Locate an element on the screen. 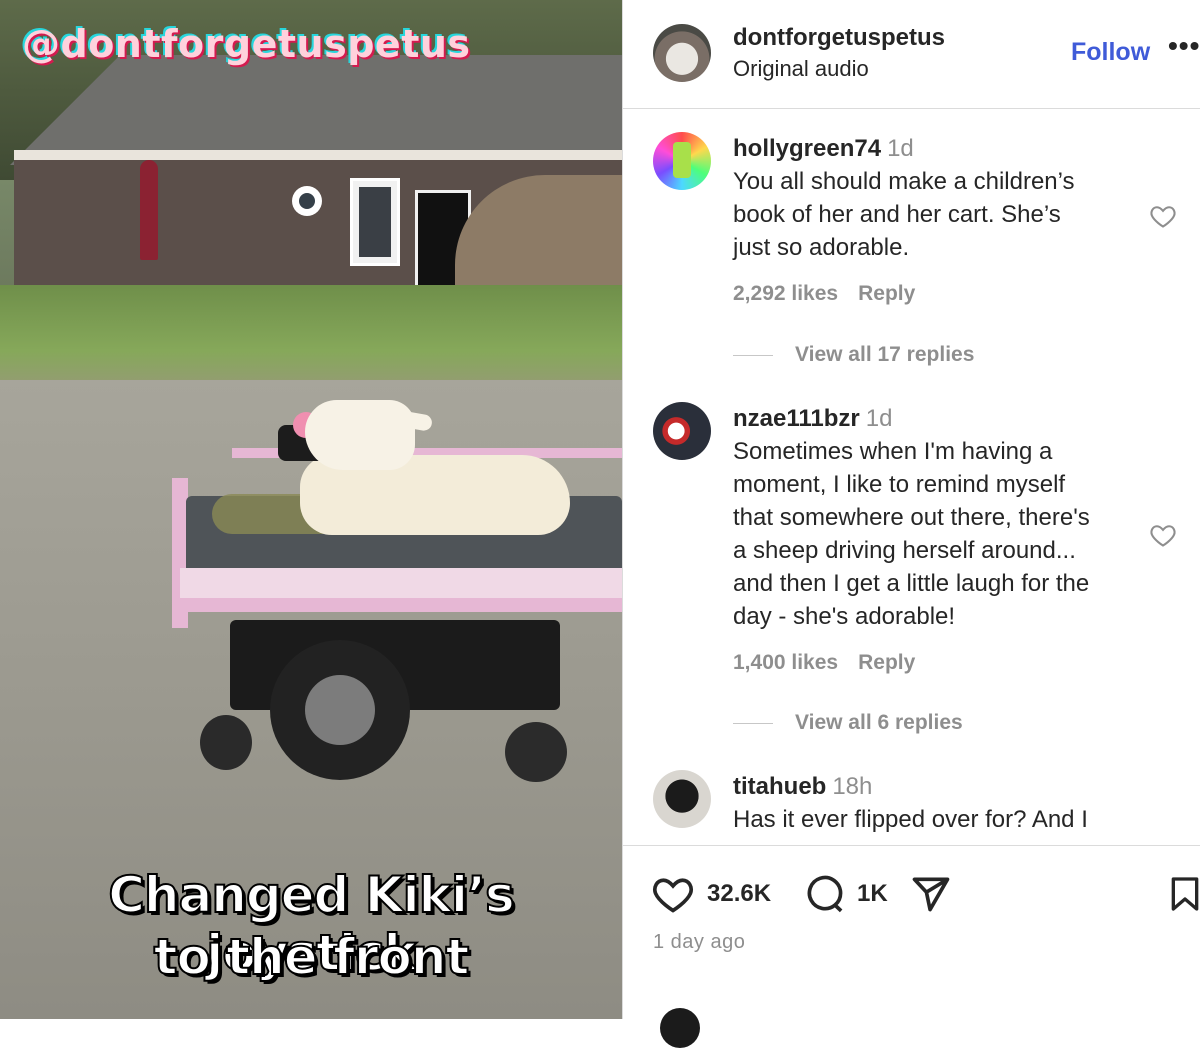 Image resolution: width=1200 pixels, height=1048 pixels. commenter-name: nzae111bzr is located at coordinates (796, 418).